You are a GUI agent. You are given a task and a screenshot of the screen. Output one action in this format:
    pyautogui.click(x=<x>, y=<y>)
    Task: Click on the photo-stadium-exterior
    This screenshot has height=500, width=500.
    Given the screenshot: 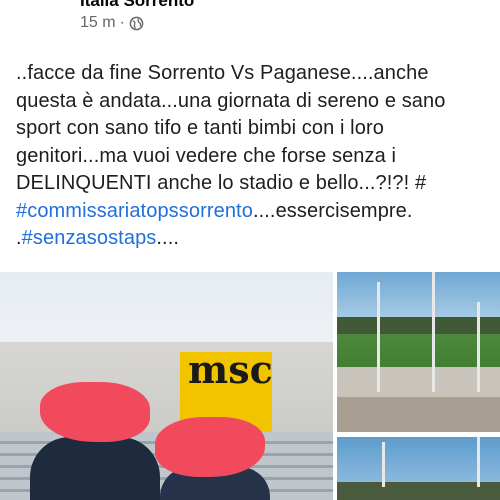 What is the action you would take?
    pyautogui.click(x=418, y=468)
    